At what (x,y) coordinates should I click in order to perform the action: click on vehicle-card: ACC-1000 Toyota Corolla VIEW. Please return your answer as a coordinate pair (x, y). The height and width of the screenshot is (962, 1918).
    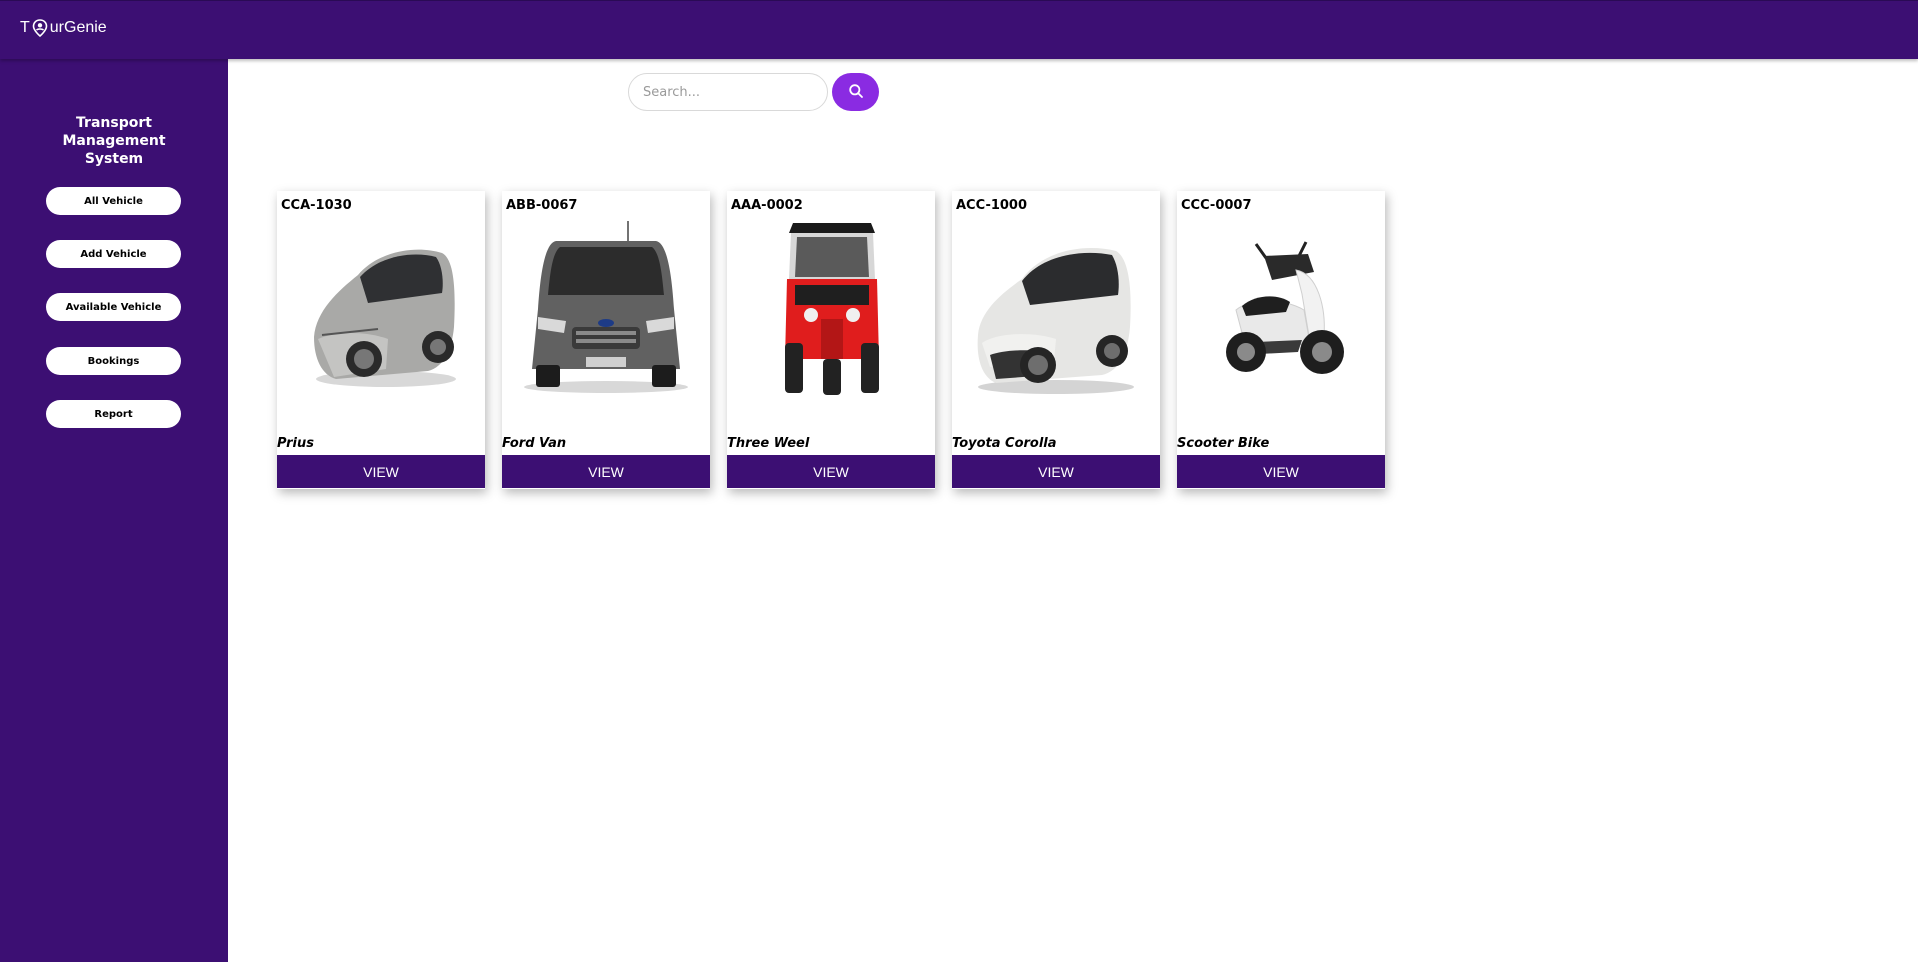
    Looking at the image, I should click on (1056, 340).